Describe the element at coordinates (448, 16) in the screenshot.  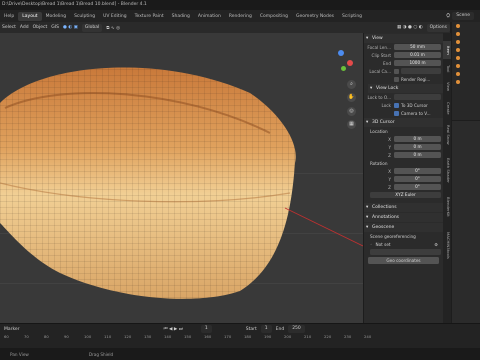
I see `scene-icon: ⛭` at that location.